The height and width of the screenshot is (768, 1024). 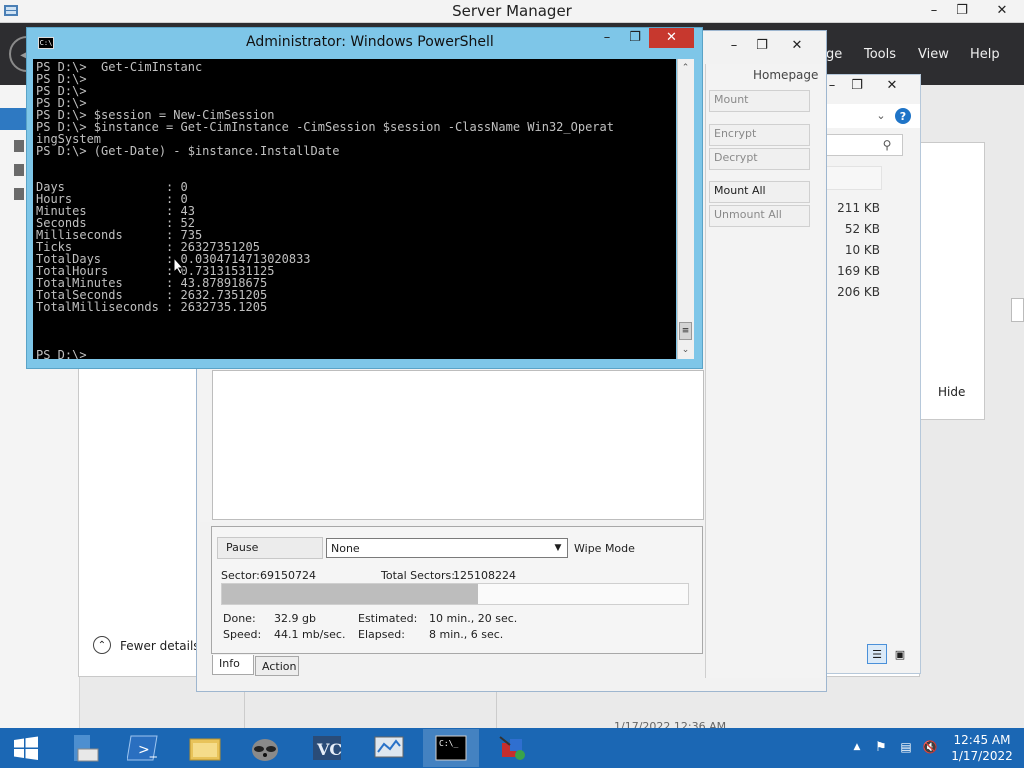 I want to click on search-icon: ⚲, so click(x=887, y=145).